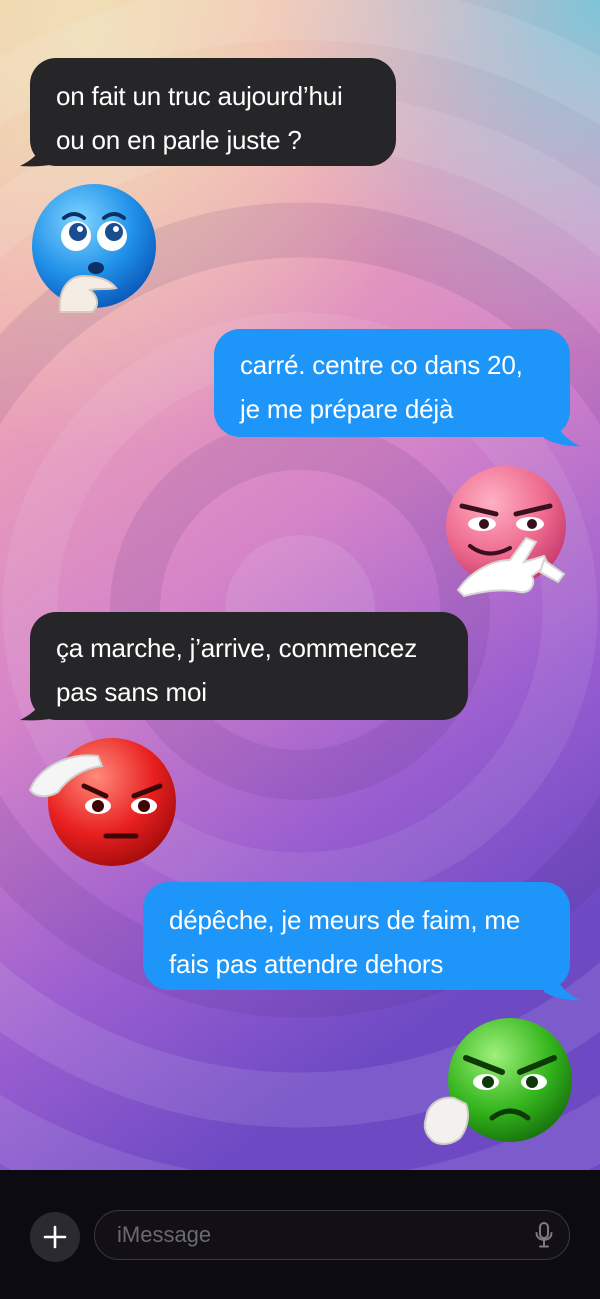  What do you see at coordinates (544, 1235) in the screenshot?
I see `microphone-icon` at bounding box center [544, 1235].